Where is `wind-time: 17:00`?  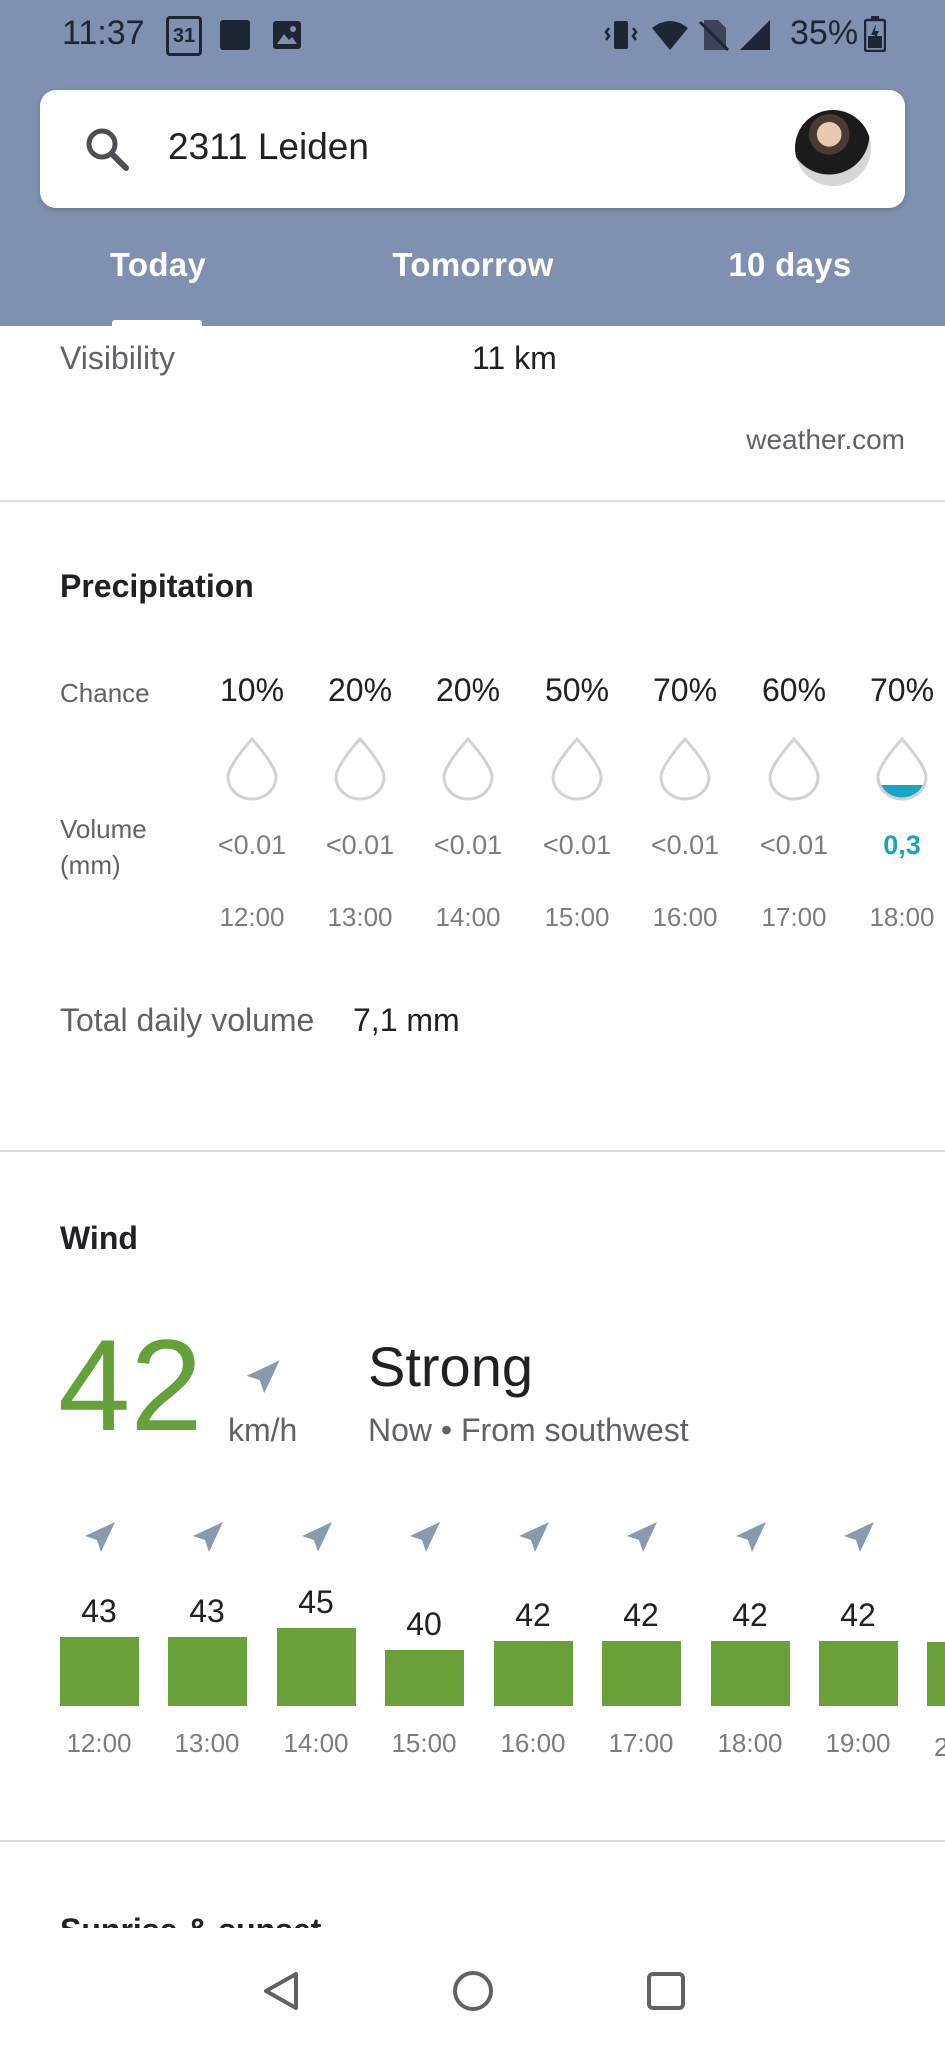 wind-time: 17:00 is located at coordinates (641, 1743).